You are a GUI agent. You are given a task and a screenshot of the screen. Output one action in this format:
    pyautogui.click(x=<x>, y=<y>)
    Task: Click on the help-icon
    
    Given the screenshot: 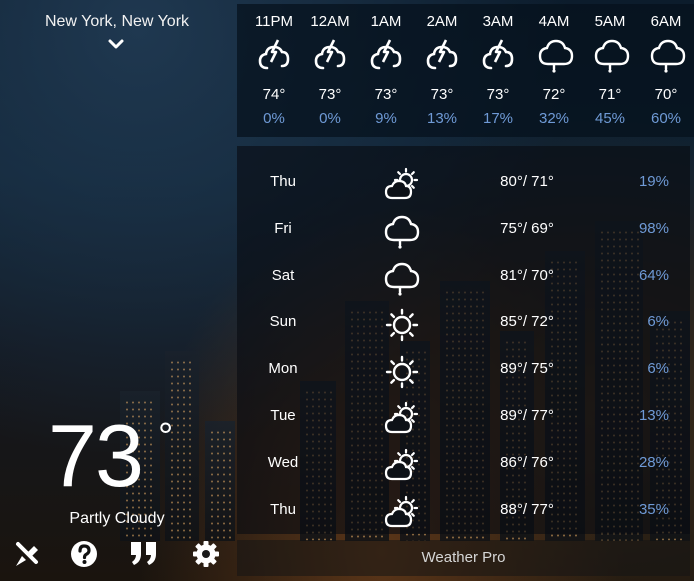 What is the action you would take?
    pyautogui.click(x=84, y=554)
    